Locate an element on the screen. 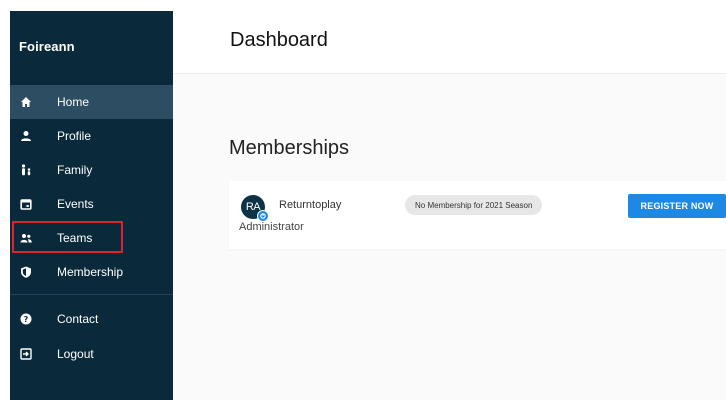  page-title: Dashboard is located at coordinates (279, 40).